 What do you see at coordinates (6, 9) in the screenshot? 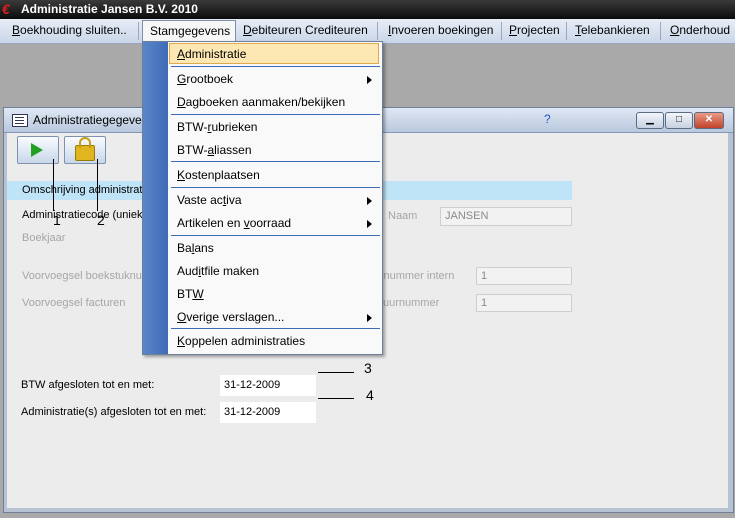
I see `app-logo-icon: €` at bounding box center [6, 9].